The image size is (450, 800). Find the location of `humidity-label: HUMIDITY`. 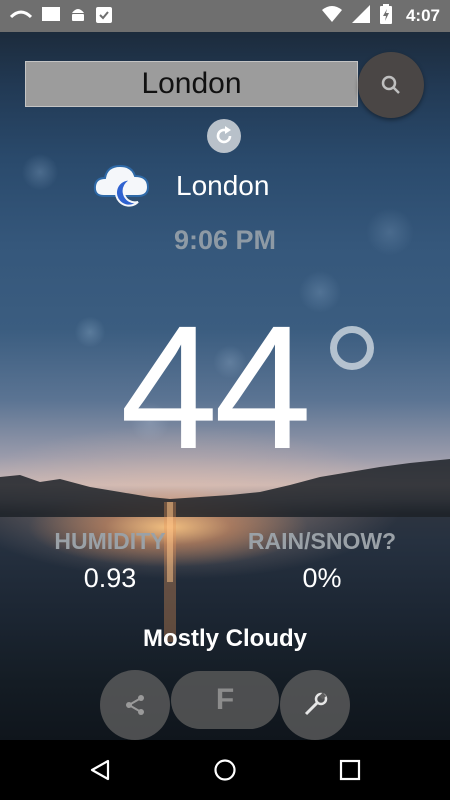

humidity-label: HUMIDITY is located at coordinates (110, 541).